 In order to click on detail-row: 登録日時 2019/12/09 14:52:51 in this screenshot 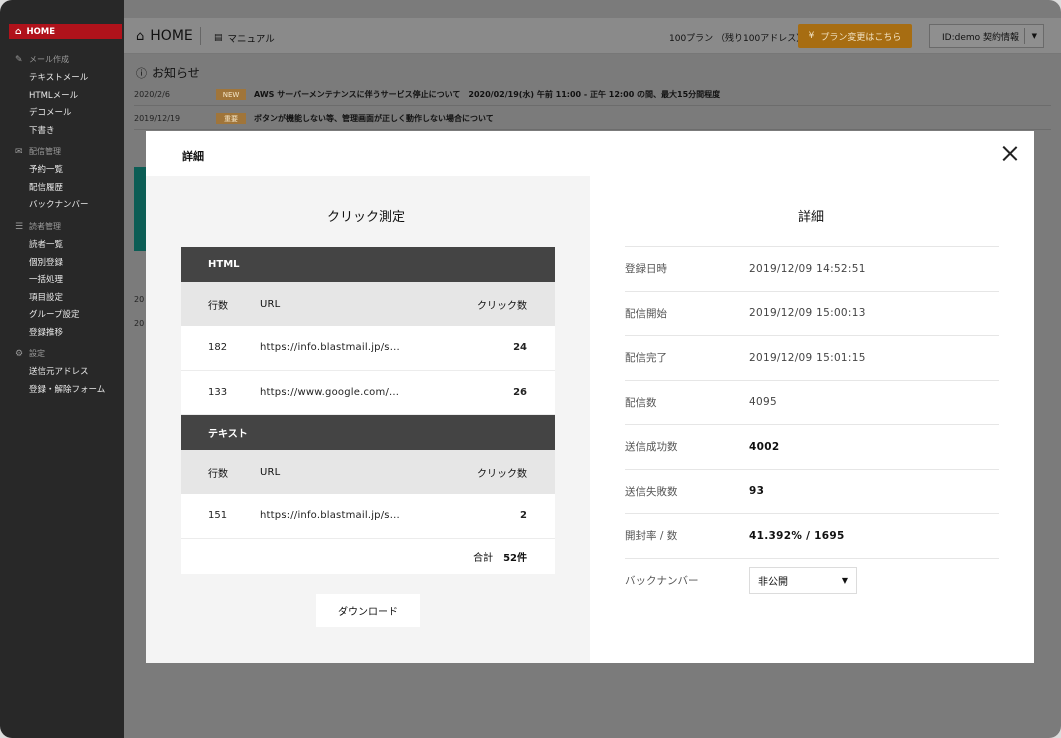, I will do `click(812, 269)`.